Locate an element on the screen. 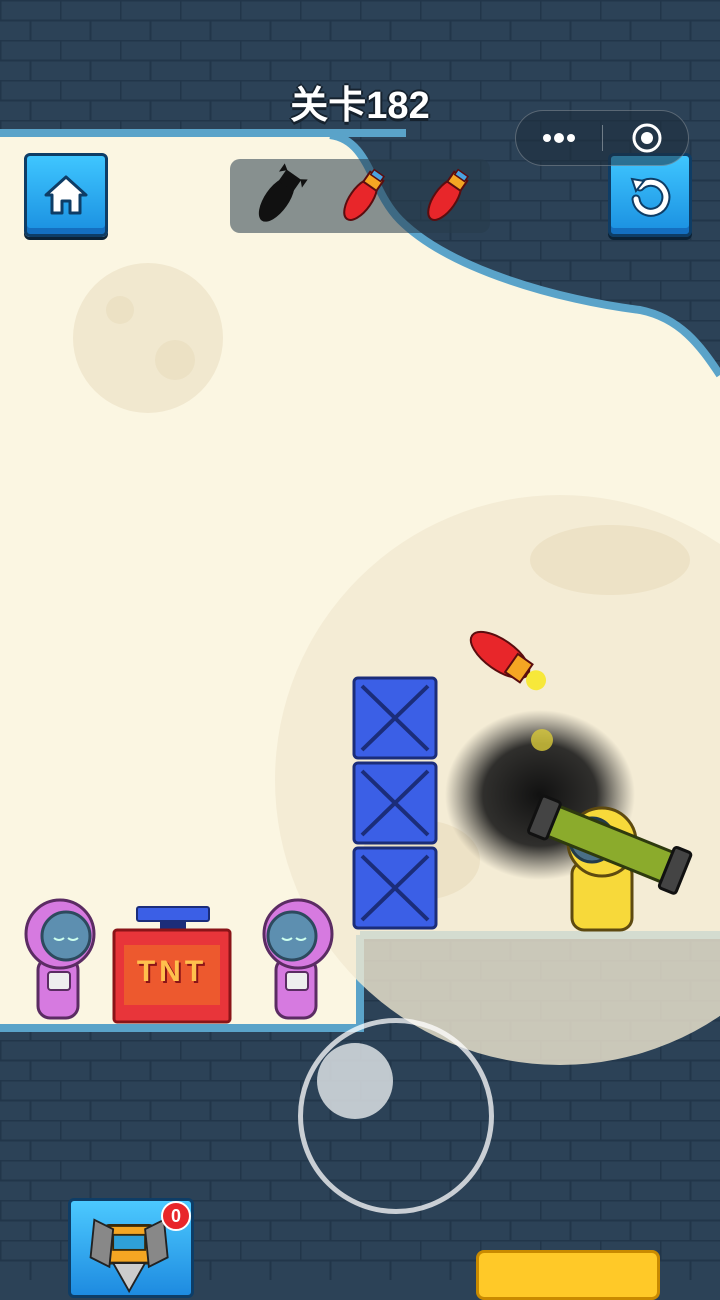 The width and height of the screenshot is (720, 1300). close-miniprogram-button is located at coordinates (647, 138).